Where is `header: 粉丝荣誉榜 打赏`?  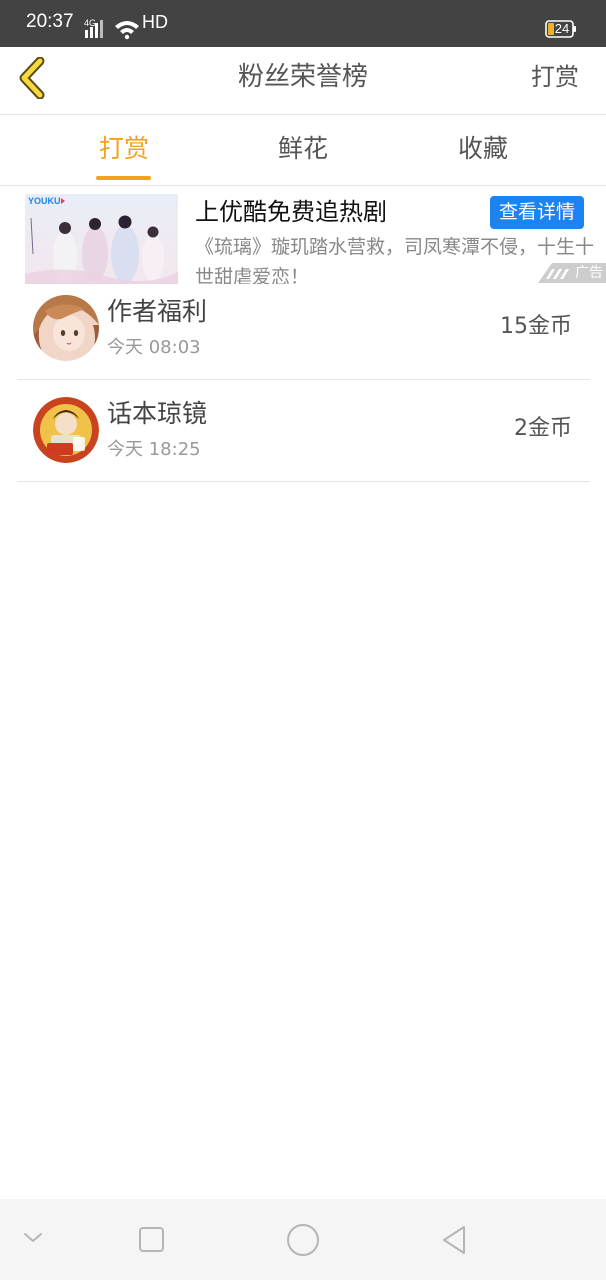 header: 粉丝荣誉榜 打赏 is located at coordinates (303, 81).